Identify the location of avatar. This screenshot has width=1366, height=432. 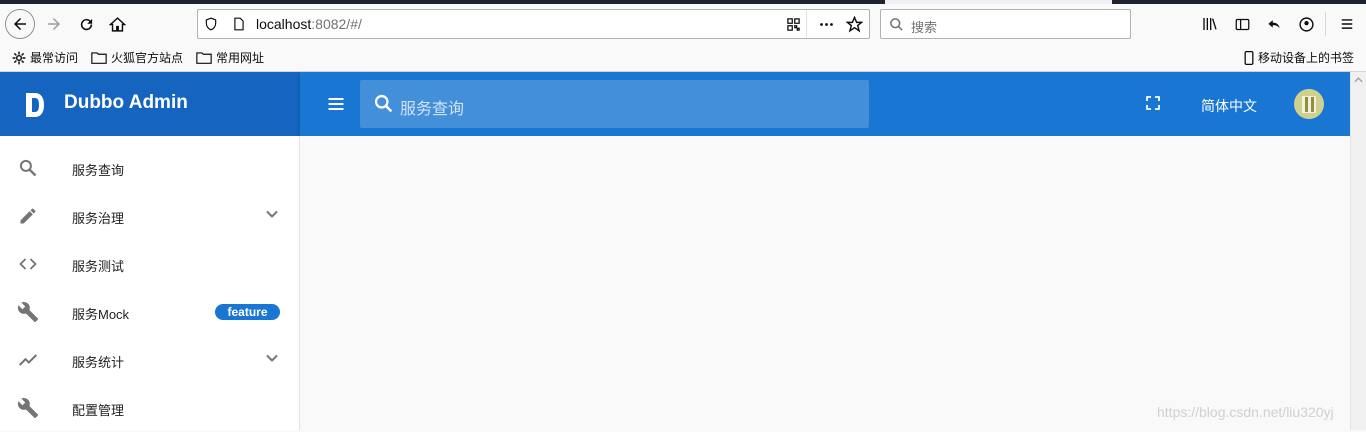
(1309, 104).